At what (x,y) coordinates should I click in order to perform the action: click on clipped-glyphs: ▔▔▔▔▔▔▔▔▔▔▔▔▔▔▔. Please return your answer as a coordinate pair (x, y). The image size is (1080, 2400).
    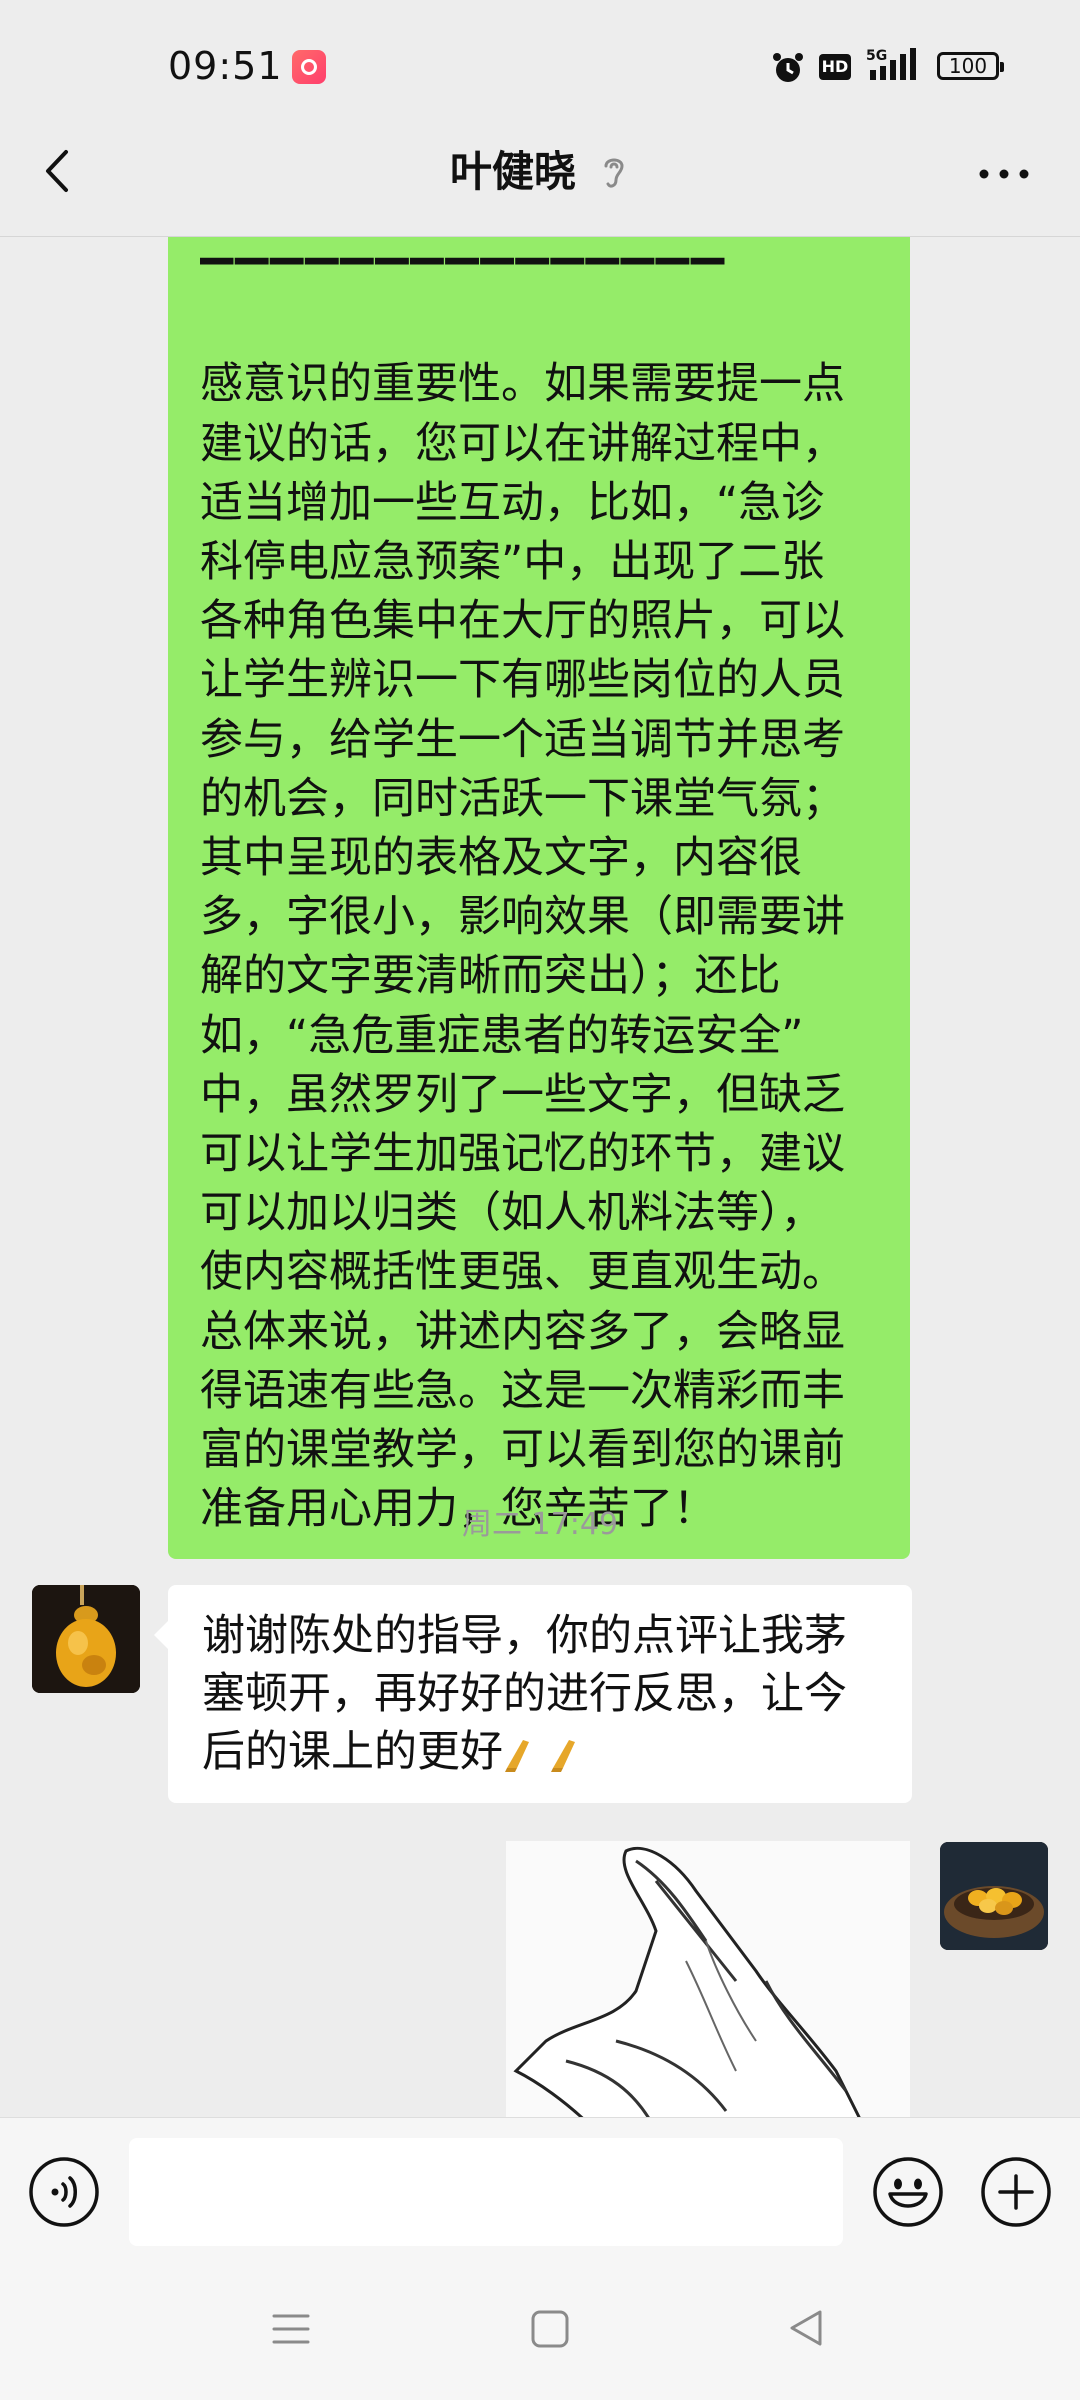
    Looking at the image, I should click on (463, 278).